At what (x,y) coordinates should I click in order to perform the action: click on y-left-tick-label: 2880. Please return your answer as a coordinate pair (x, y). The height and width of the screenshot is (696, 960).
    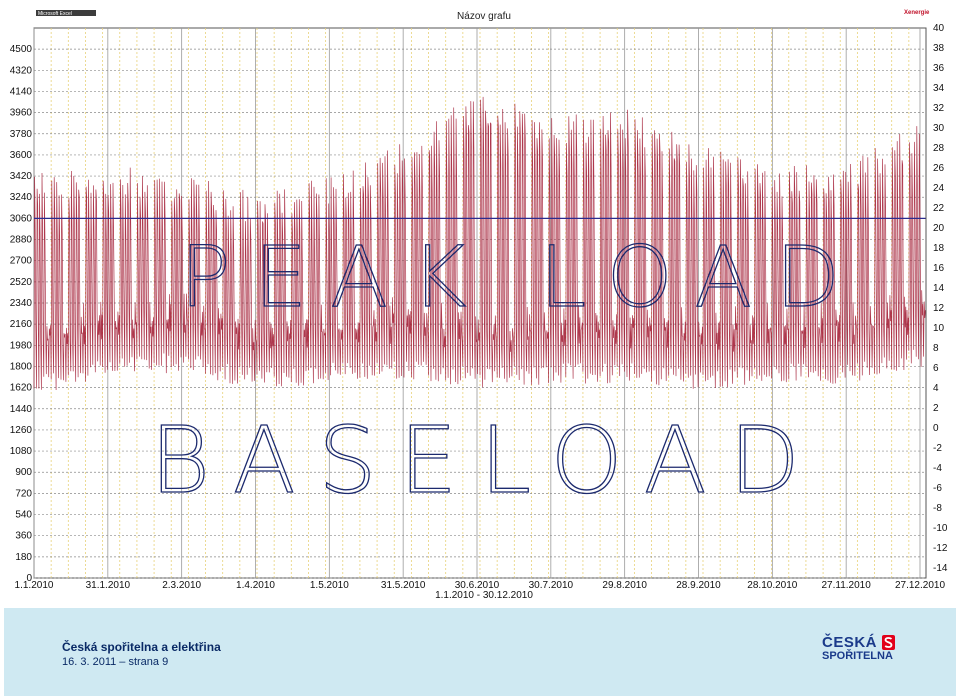
    Looking at the image, I should click on (21, 240).